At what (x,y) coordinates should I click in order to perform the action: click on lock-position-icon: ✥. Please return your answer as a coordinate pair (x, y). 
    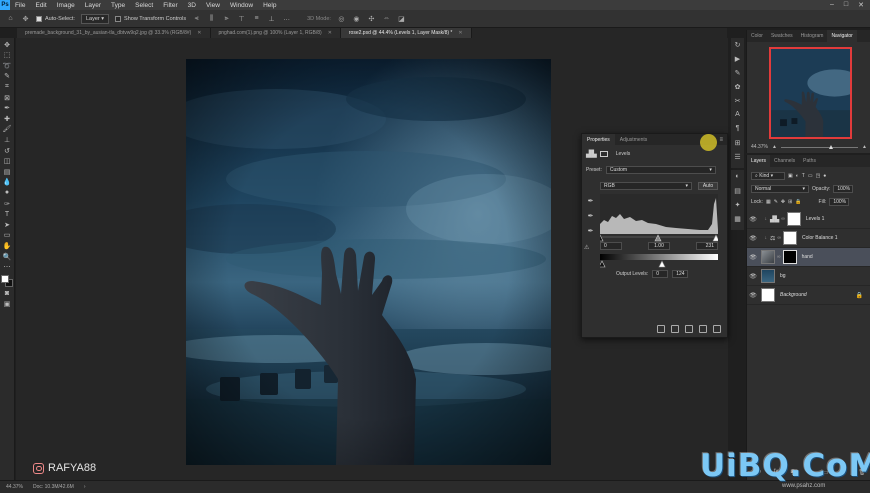
    Looking at the image, I should click on (783, 202).